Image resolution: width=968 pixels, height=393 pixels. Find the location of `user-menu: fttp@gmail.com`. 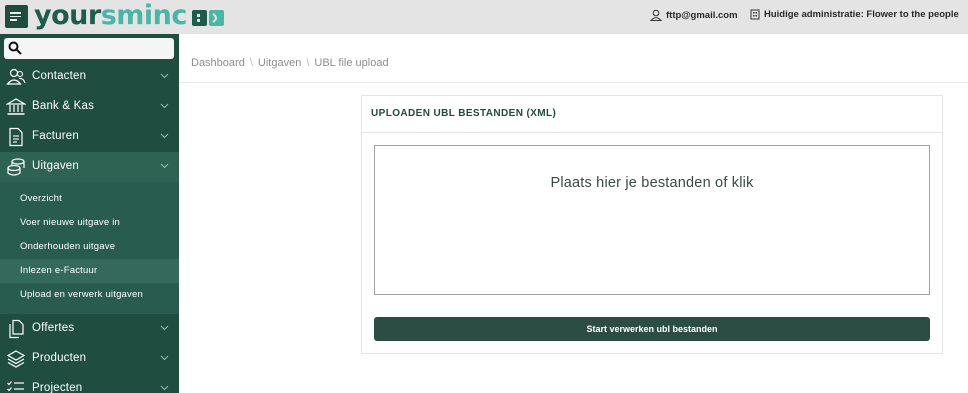

user-menu: fttp@gmail.com is located at coordinates (694, 15).